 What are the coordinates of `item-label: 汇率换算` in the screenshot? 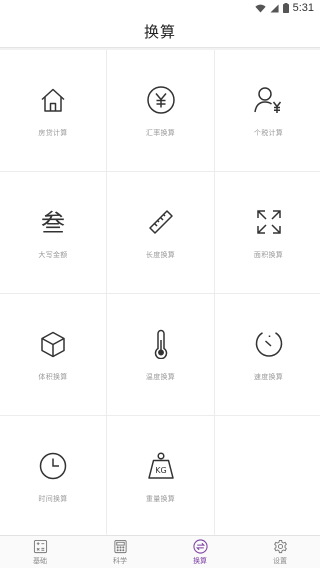 It's located at (160, 133).